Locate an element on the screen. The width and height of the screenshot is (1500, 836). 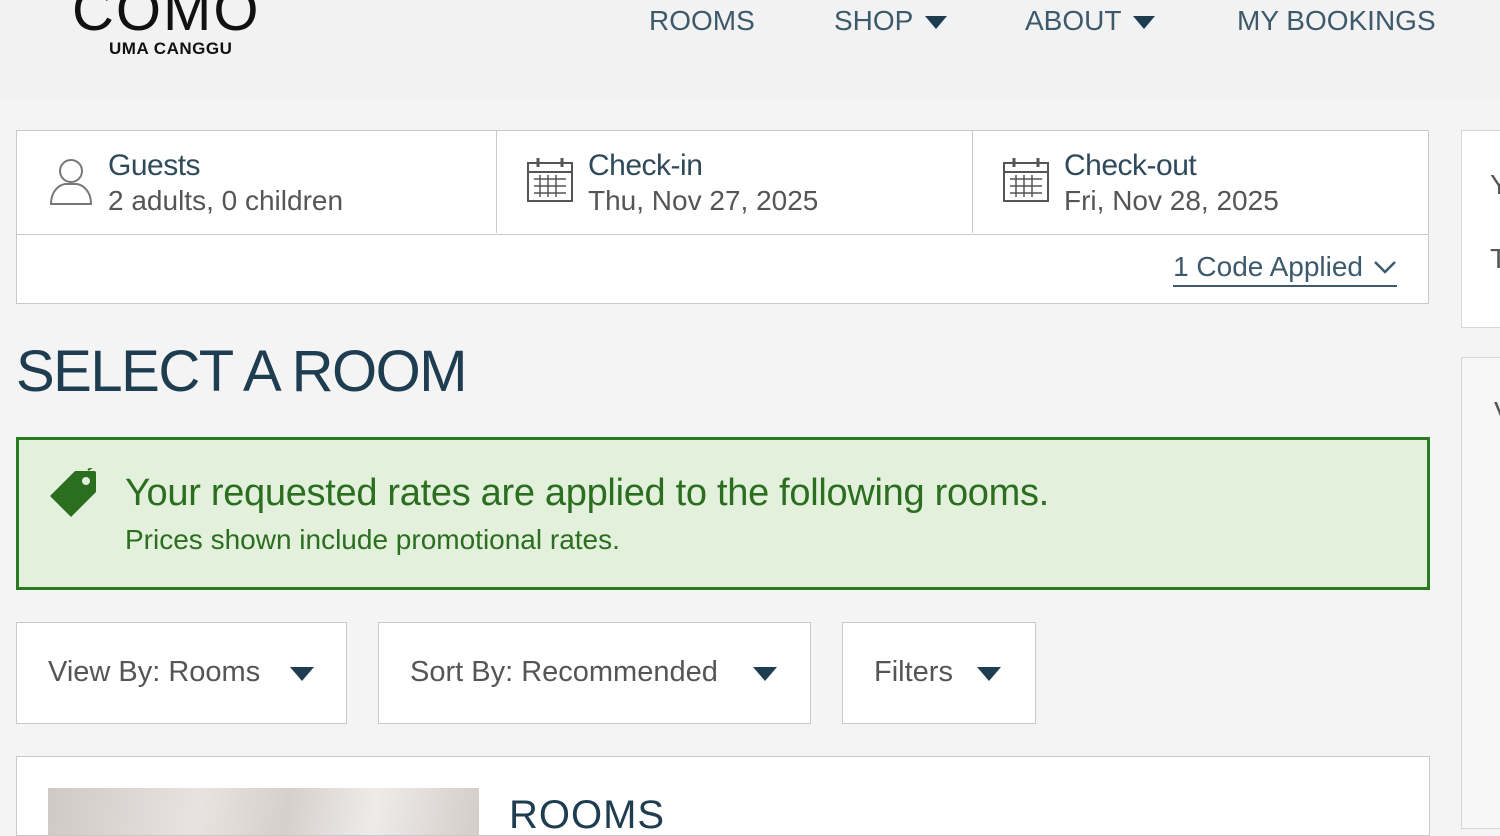
sort-by-dropdown: Sort By: Recommended is located at coordinates (594, 673).